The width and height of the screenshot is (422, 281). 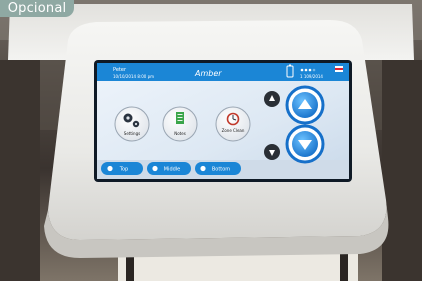 I want to click on tab-middle: Middle, so click(x=169, y=168).